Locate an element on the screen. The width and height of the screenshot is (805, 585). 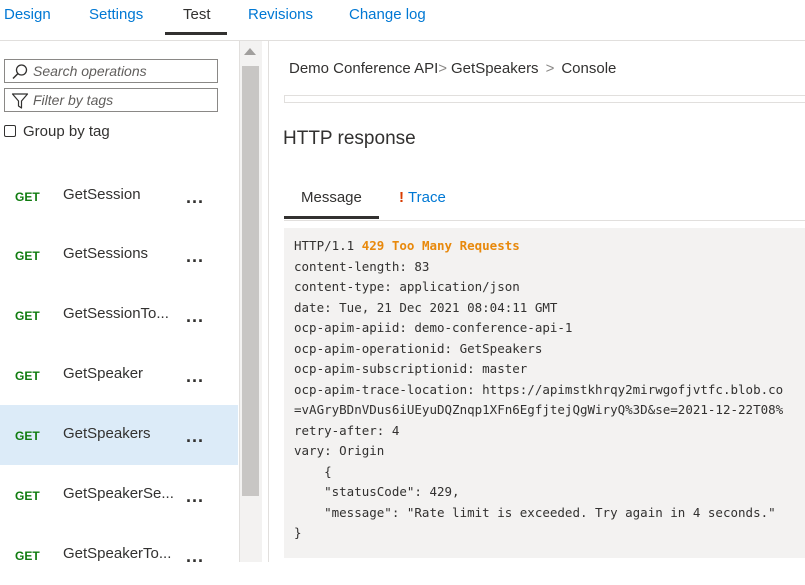
search-operations-input is located at coordinates (123, 71).